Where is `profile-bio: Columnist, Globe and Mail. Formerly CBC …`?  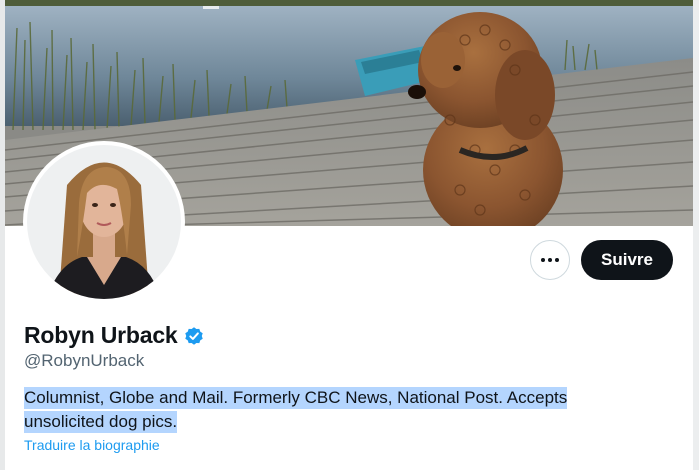 profile-bio: Columnist, Globe and Mail. Formerly CBC … is located at coordinates (324, 410).